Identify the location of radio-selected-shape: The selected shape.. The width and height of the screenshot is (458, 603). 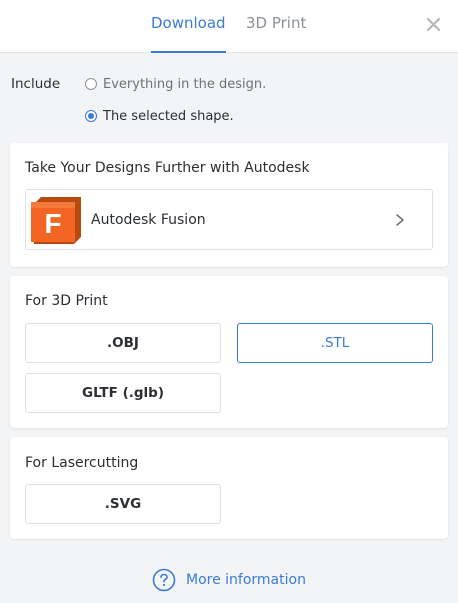
(159, 116).